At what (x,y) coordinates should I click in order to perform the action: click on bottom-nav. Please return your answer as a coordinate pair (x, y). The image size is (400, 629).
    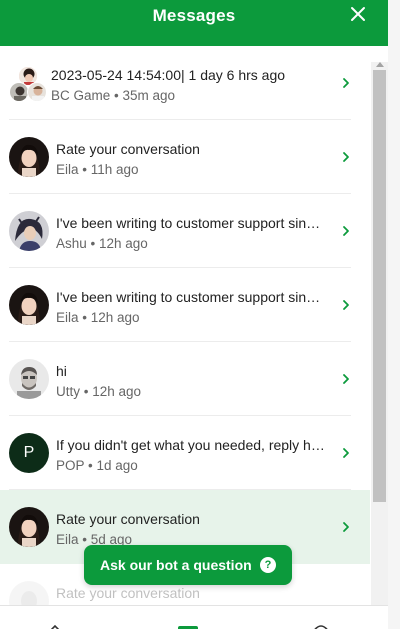
    Looking at the image, I should click on (194, 617).